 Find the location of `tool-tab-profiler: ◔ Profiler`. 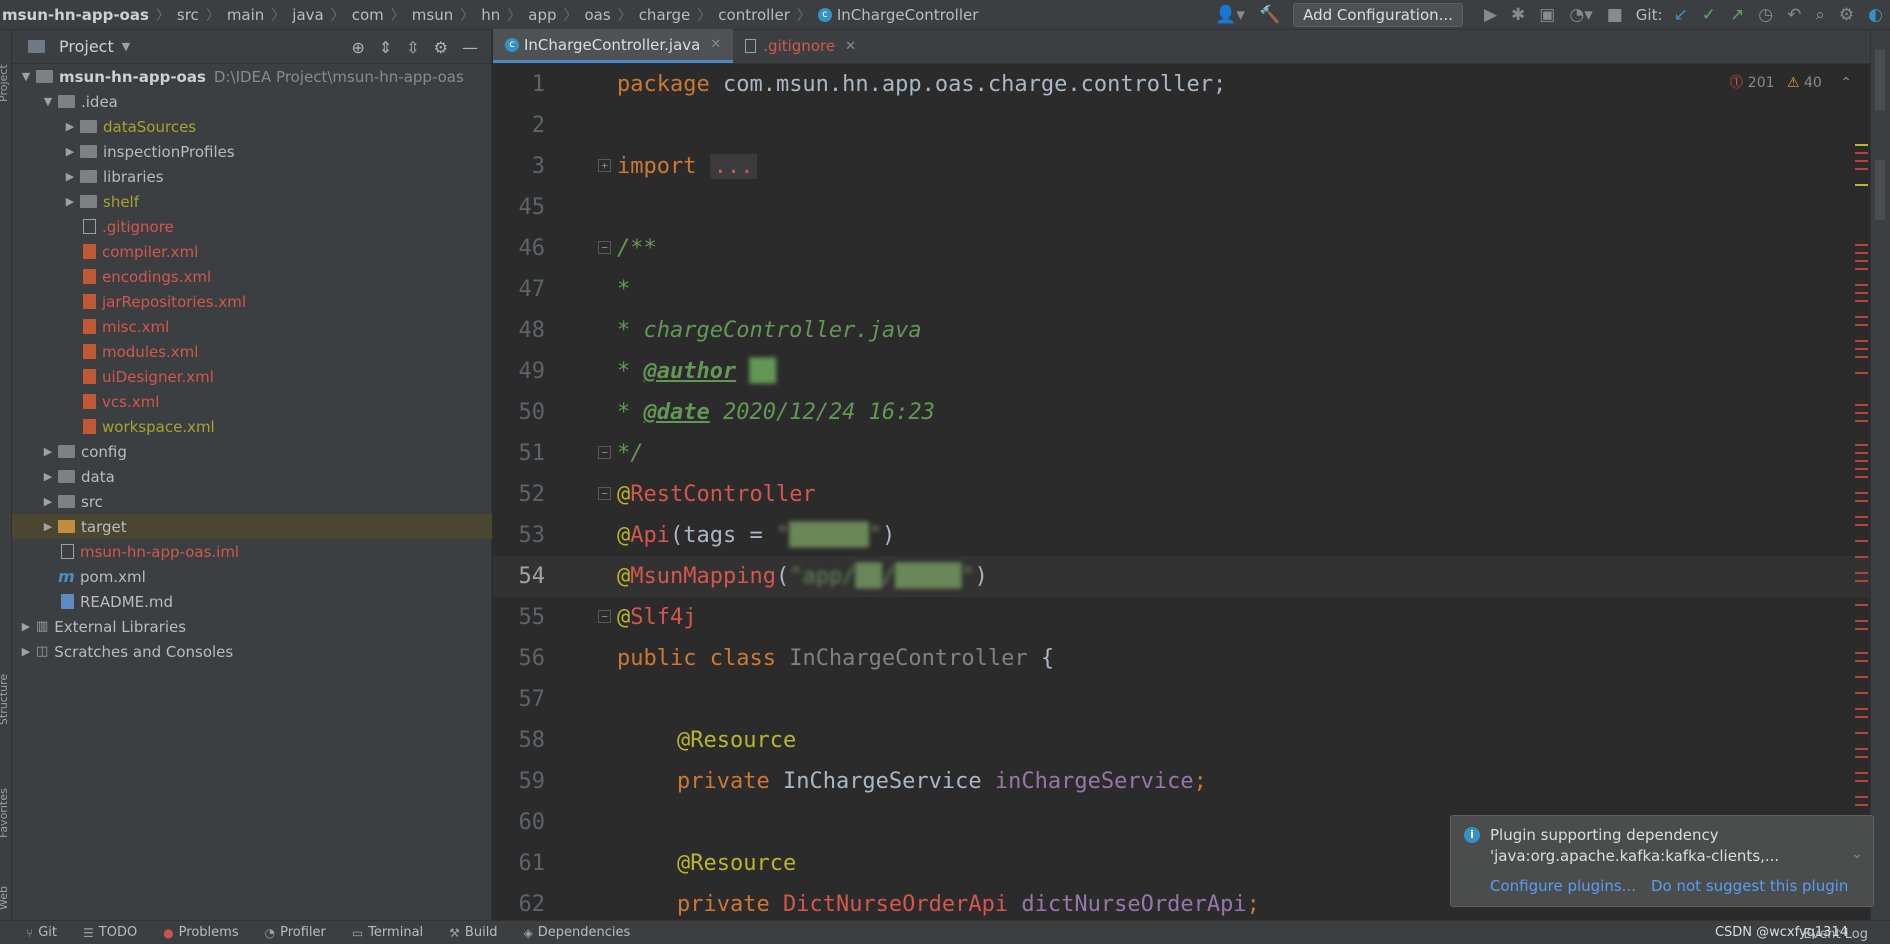

tool-tab-profiler: ◔ Profiler is located at coordinates (295, 932).